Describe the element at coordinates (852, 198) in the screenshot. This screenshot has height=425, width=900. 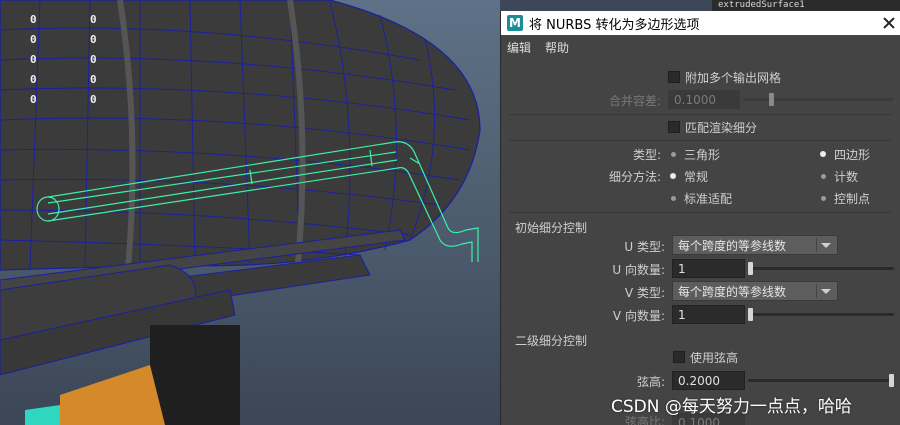
I see `tess-option-label: 控制点` at that location.